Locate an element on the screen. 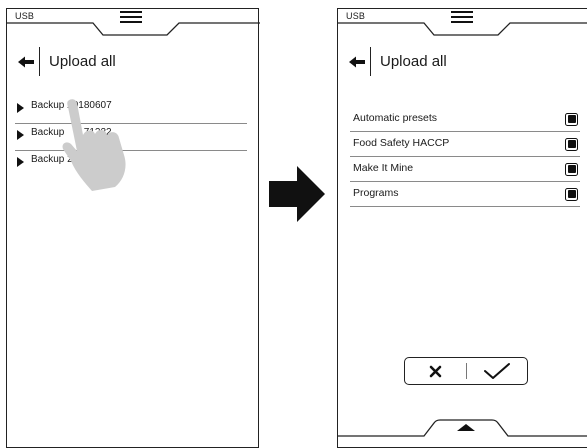 Image resolution: width=587 pixels, height=448 pixels. right-arrow-icon is located at coordinates (297, 194).